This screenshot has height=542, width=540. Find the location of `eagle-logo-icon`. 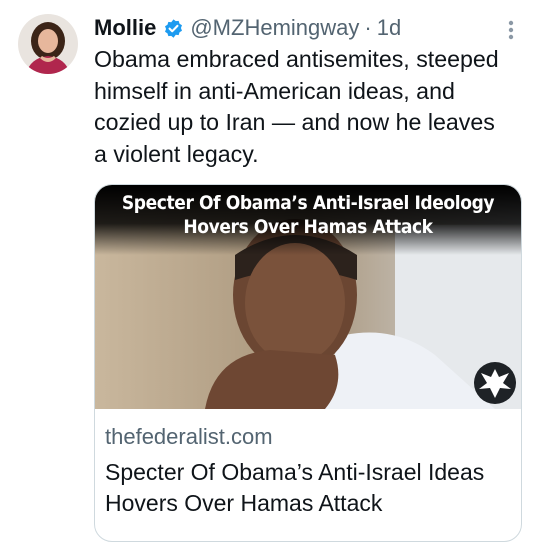

eagle-logo-icon is located at coordinates (495, 383).